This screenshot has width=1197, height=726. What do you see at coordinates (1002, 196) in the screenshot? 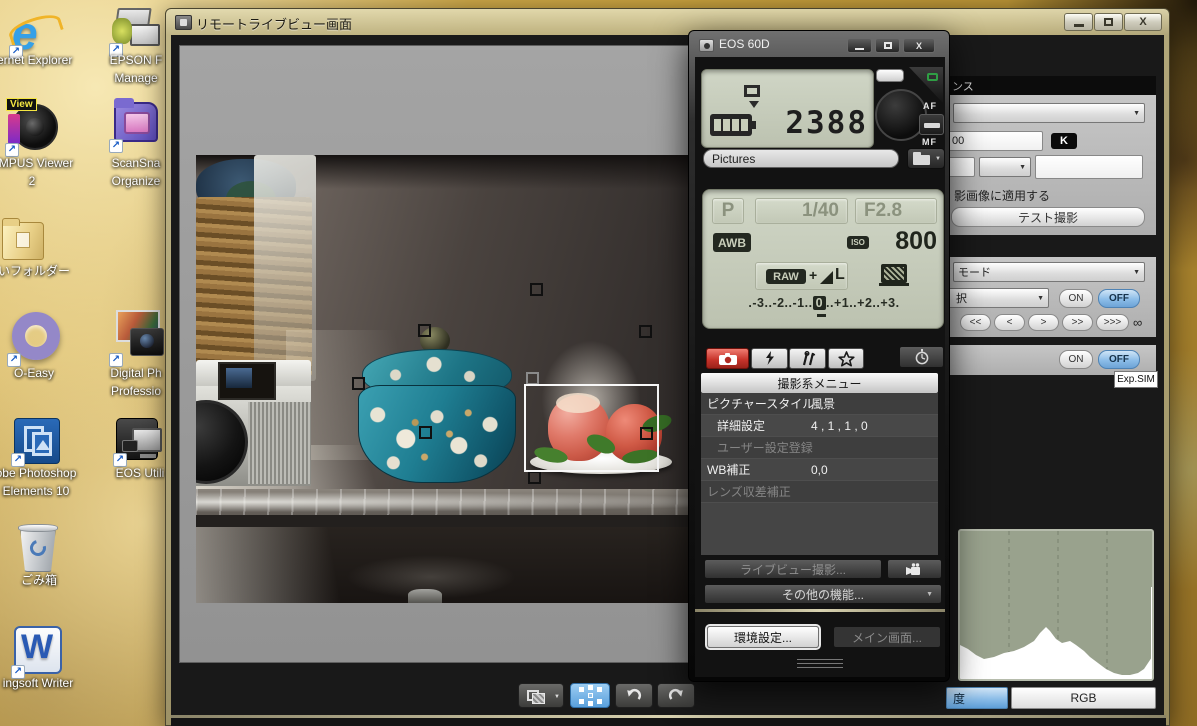
I see `apply-to-image-label: 影画像に適用する` at bounding box center [1002, 196].